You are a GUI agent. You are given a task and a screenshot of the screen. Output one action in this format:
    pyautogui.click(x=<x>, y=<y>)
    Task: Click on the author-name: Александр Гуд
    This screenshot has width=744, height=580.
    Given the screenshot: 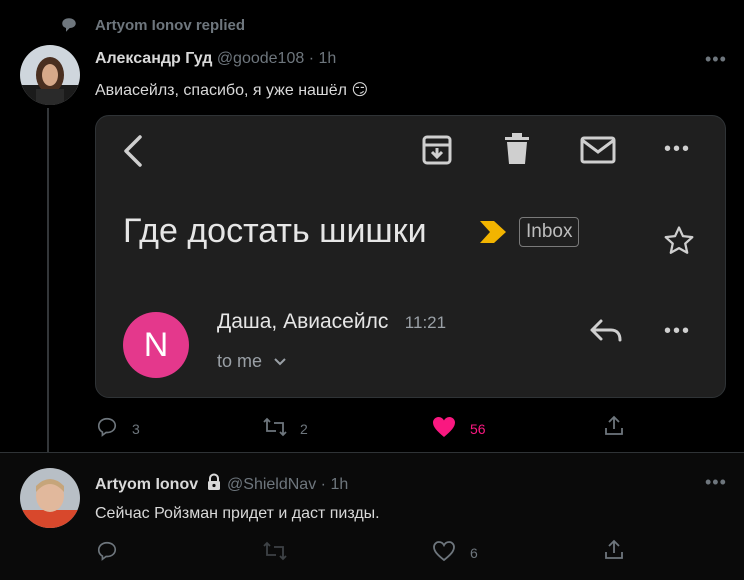 What is the action you would take?
    pyautogui.click(x=153, y=58)
    